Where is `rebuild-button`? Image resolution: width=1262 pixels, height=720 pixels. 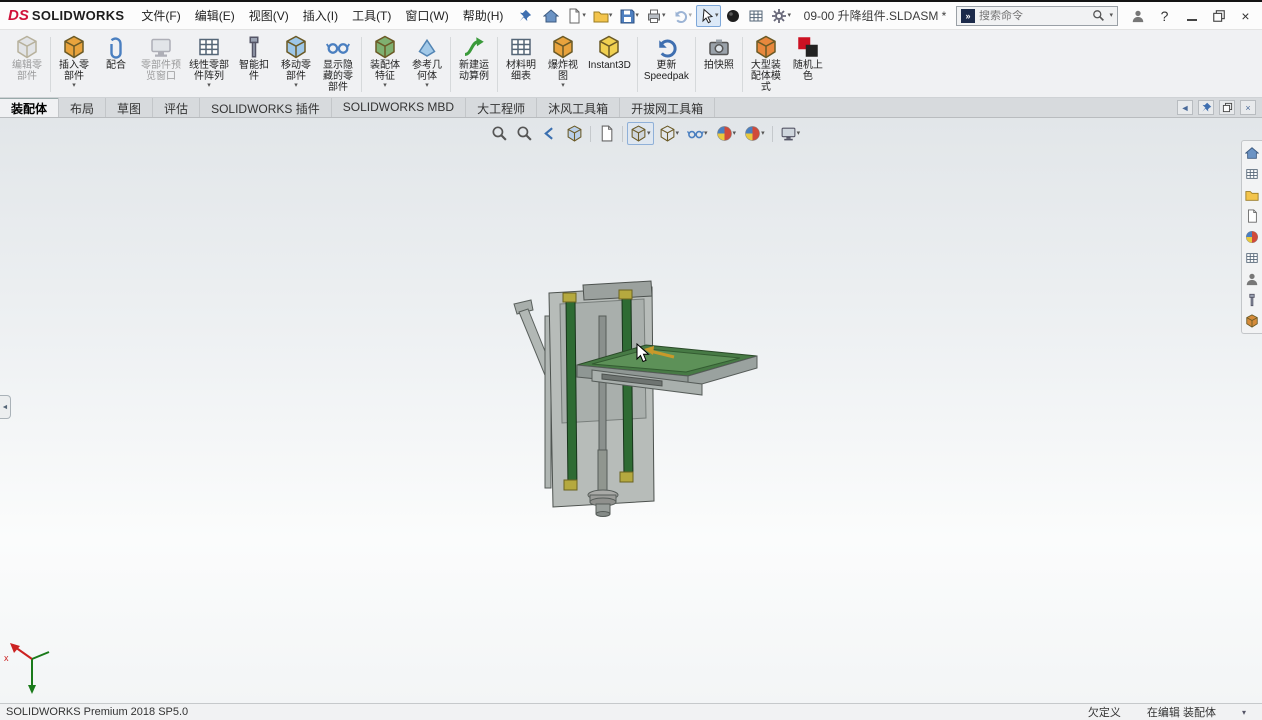
rebuild-button is located at coordinates (733, 16).